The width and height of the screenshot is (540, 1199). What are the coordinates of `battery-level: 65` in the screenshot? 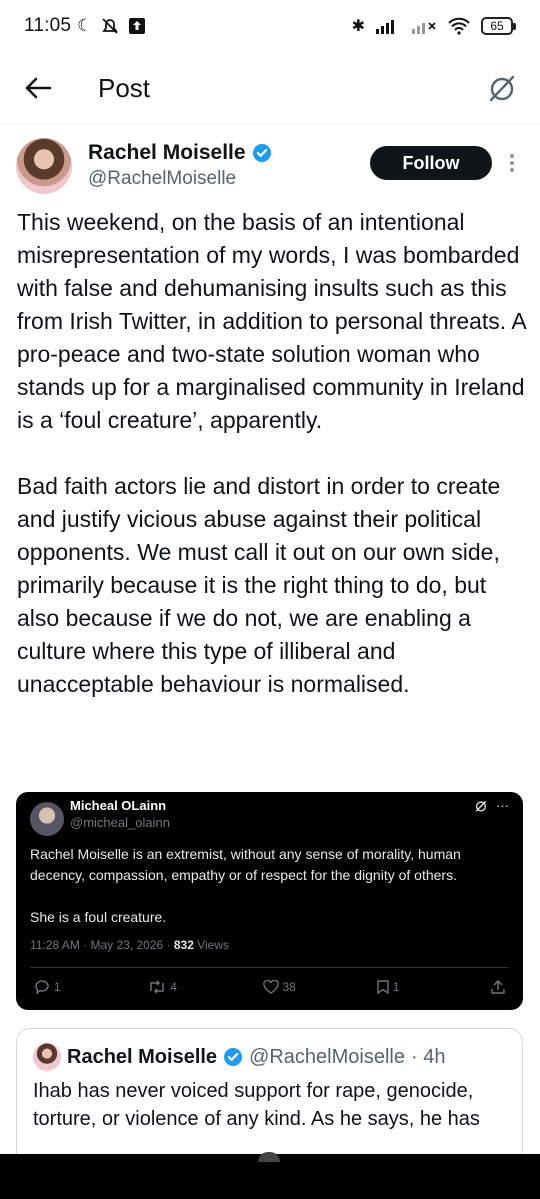 It's located at (497, 26).